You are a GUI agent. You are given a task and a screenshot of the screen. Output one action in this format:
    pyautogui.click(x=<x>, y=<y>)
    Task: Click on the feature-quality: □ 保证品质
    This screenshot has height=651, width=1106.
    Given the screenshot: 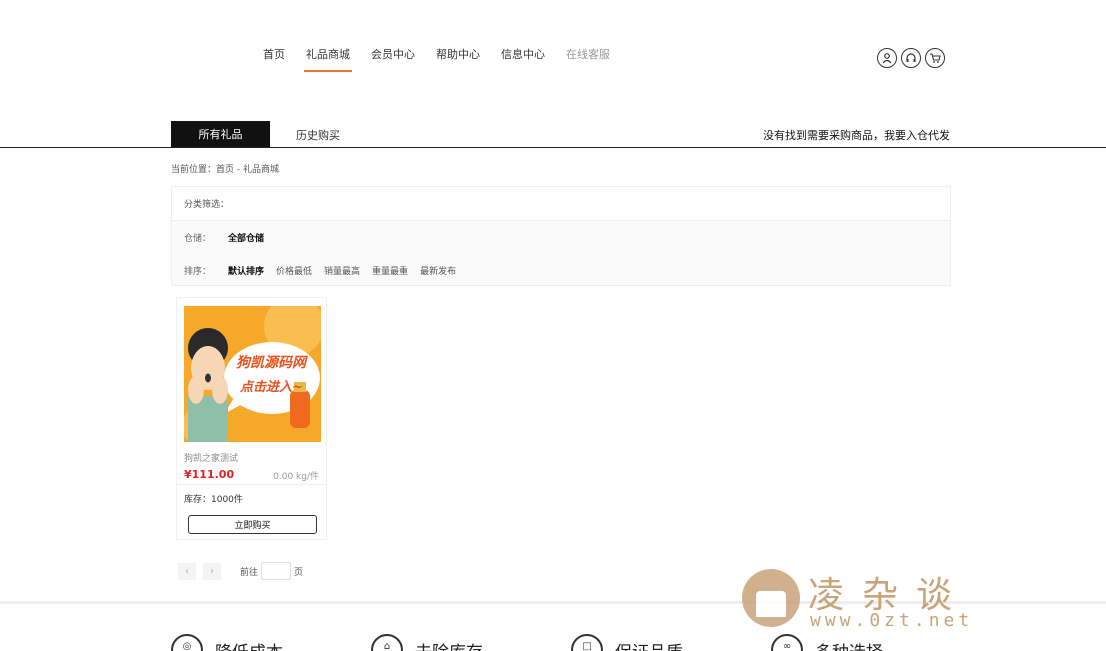 What is the action you would take?
    pyautogui.click(x=671, y=642)
    